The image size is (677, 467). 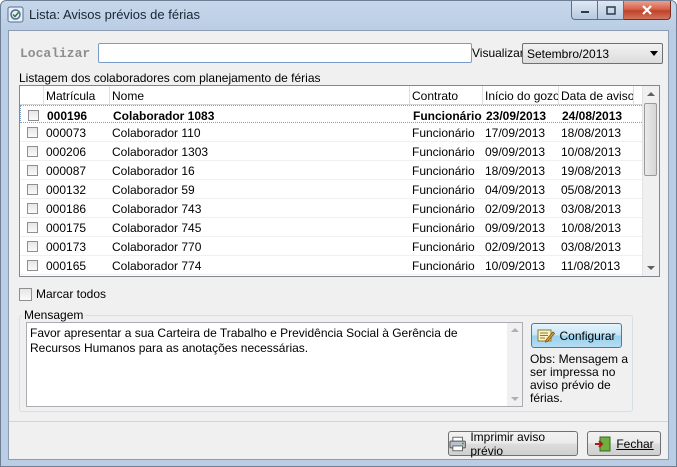 I want to click on visualizar-label: Visualizar, so click(x=498, y=53).